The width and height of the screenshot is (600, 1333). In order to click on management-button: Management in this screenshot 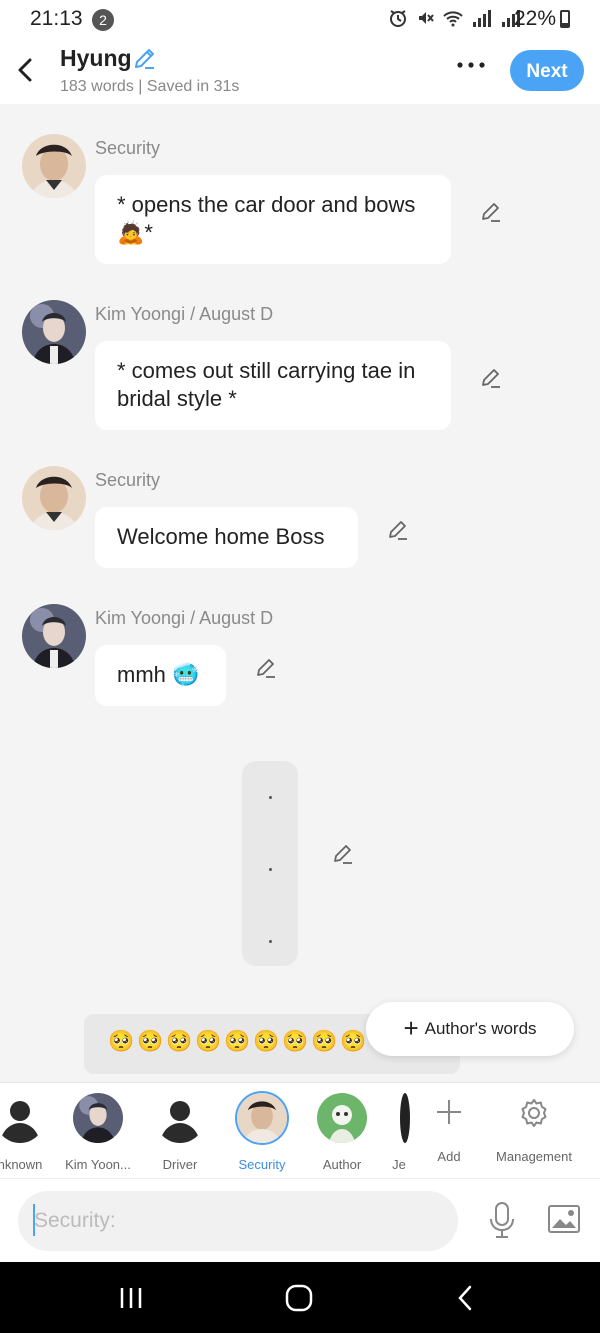, I will do `click(534, 1130)`.